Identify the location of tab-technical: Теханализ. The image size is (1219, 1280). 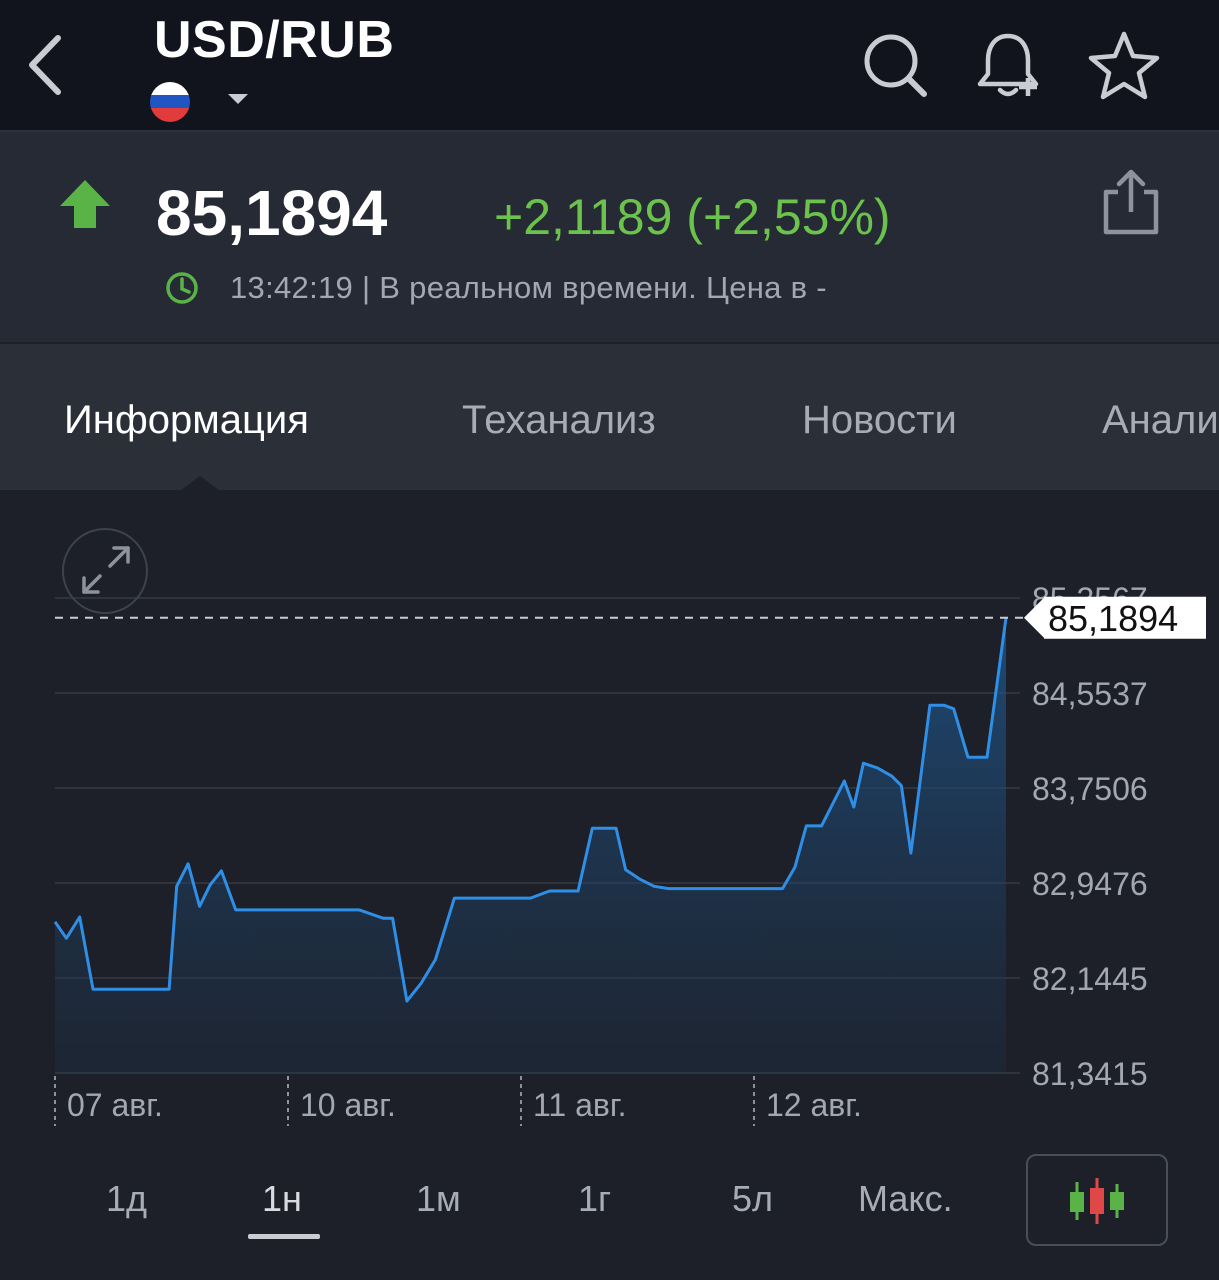
(559, 420).